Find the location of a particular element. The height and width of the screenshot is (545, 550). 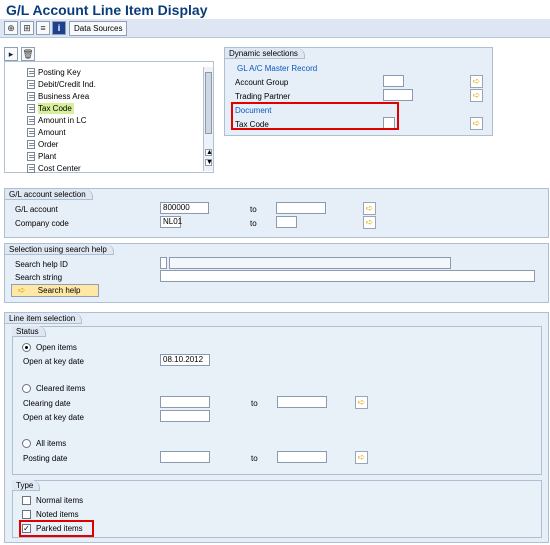

search-help-id-label: Search help ID is located at coordinates (41, 264).